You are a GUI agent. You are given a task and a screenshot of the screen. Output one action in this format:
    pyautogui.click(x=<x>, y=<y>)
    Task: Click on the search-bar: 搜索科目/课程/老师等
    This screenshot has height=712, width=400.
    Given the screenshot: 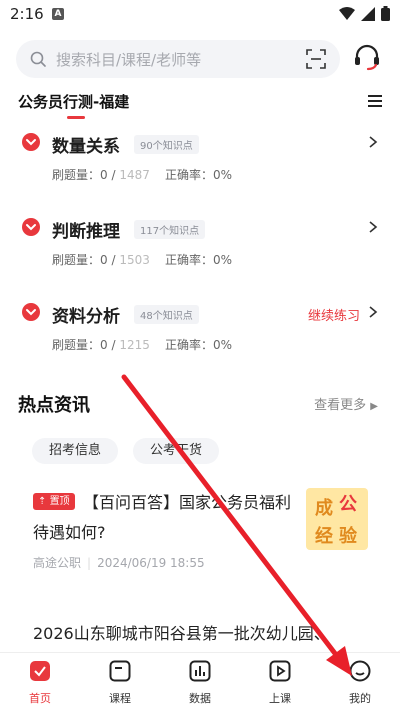 What is the action you would take?
    pyautogui.click(x=178, y=59)
    